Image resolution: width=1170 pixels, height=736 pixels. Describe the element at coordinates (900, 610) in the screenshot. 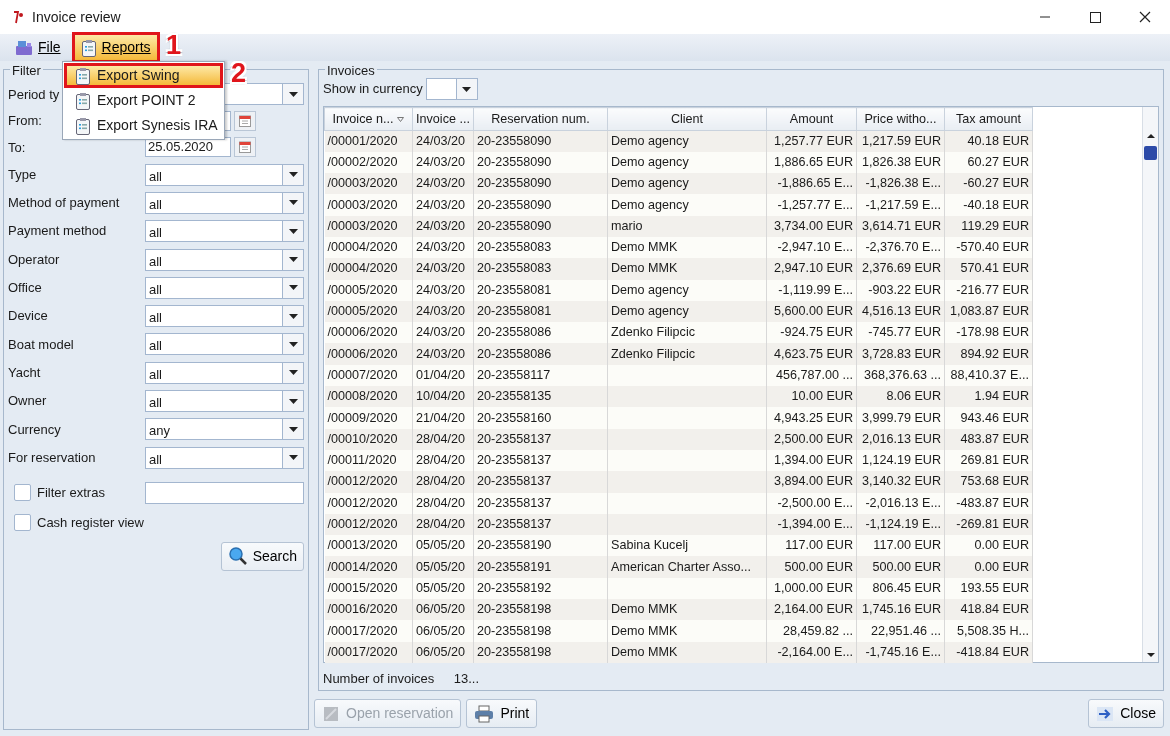

I see `table-cell: 1,745.16 EUR` at that location.